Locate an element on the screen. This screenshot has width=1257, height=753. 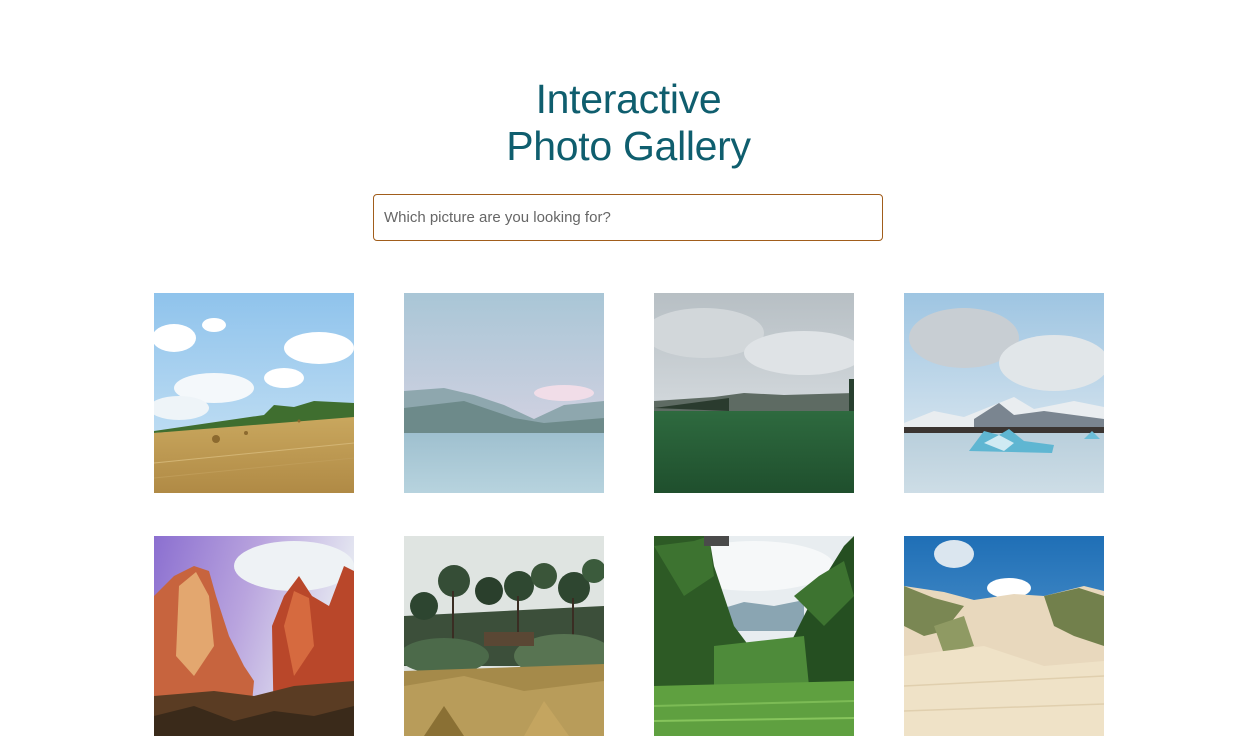
title-line-1: Interactive is located at coordinates (628, 99).